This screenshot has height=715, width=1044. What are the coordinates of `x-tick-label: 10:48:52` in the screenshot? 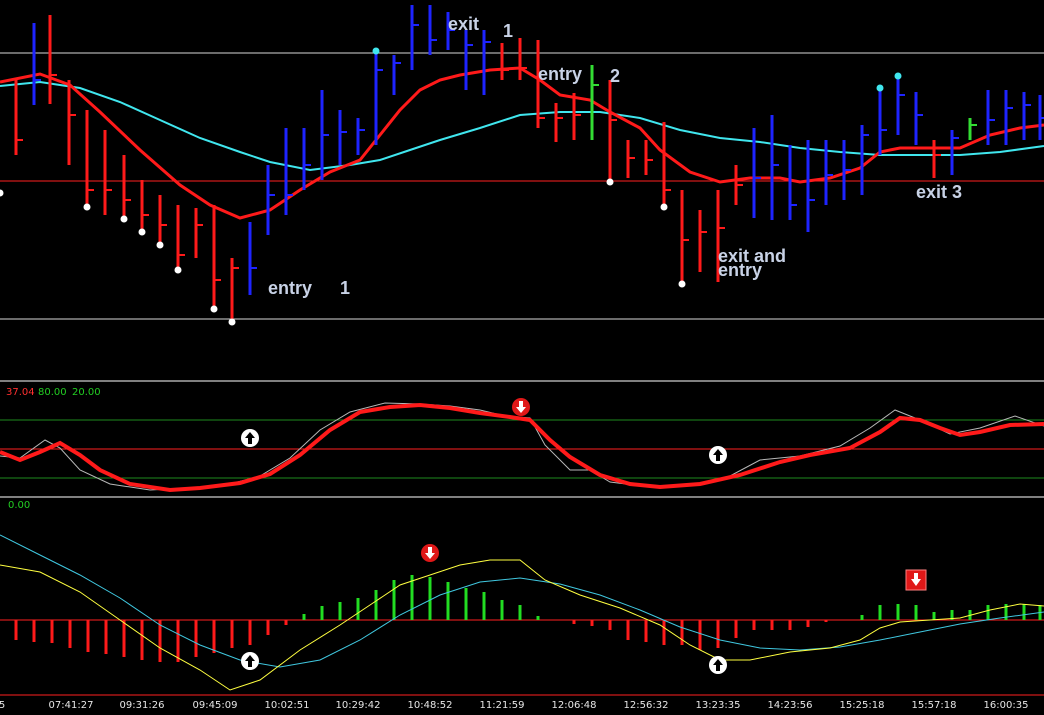 It's located at (430, 705).